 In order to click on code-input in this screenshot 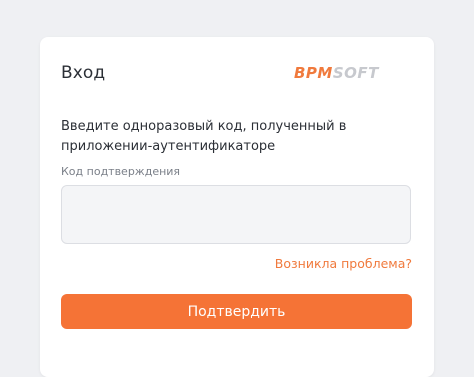, I will do `click(236, 214)`.